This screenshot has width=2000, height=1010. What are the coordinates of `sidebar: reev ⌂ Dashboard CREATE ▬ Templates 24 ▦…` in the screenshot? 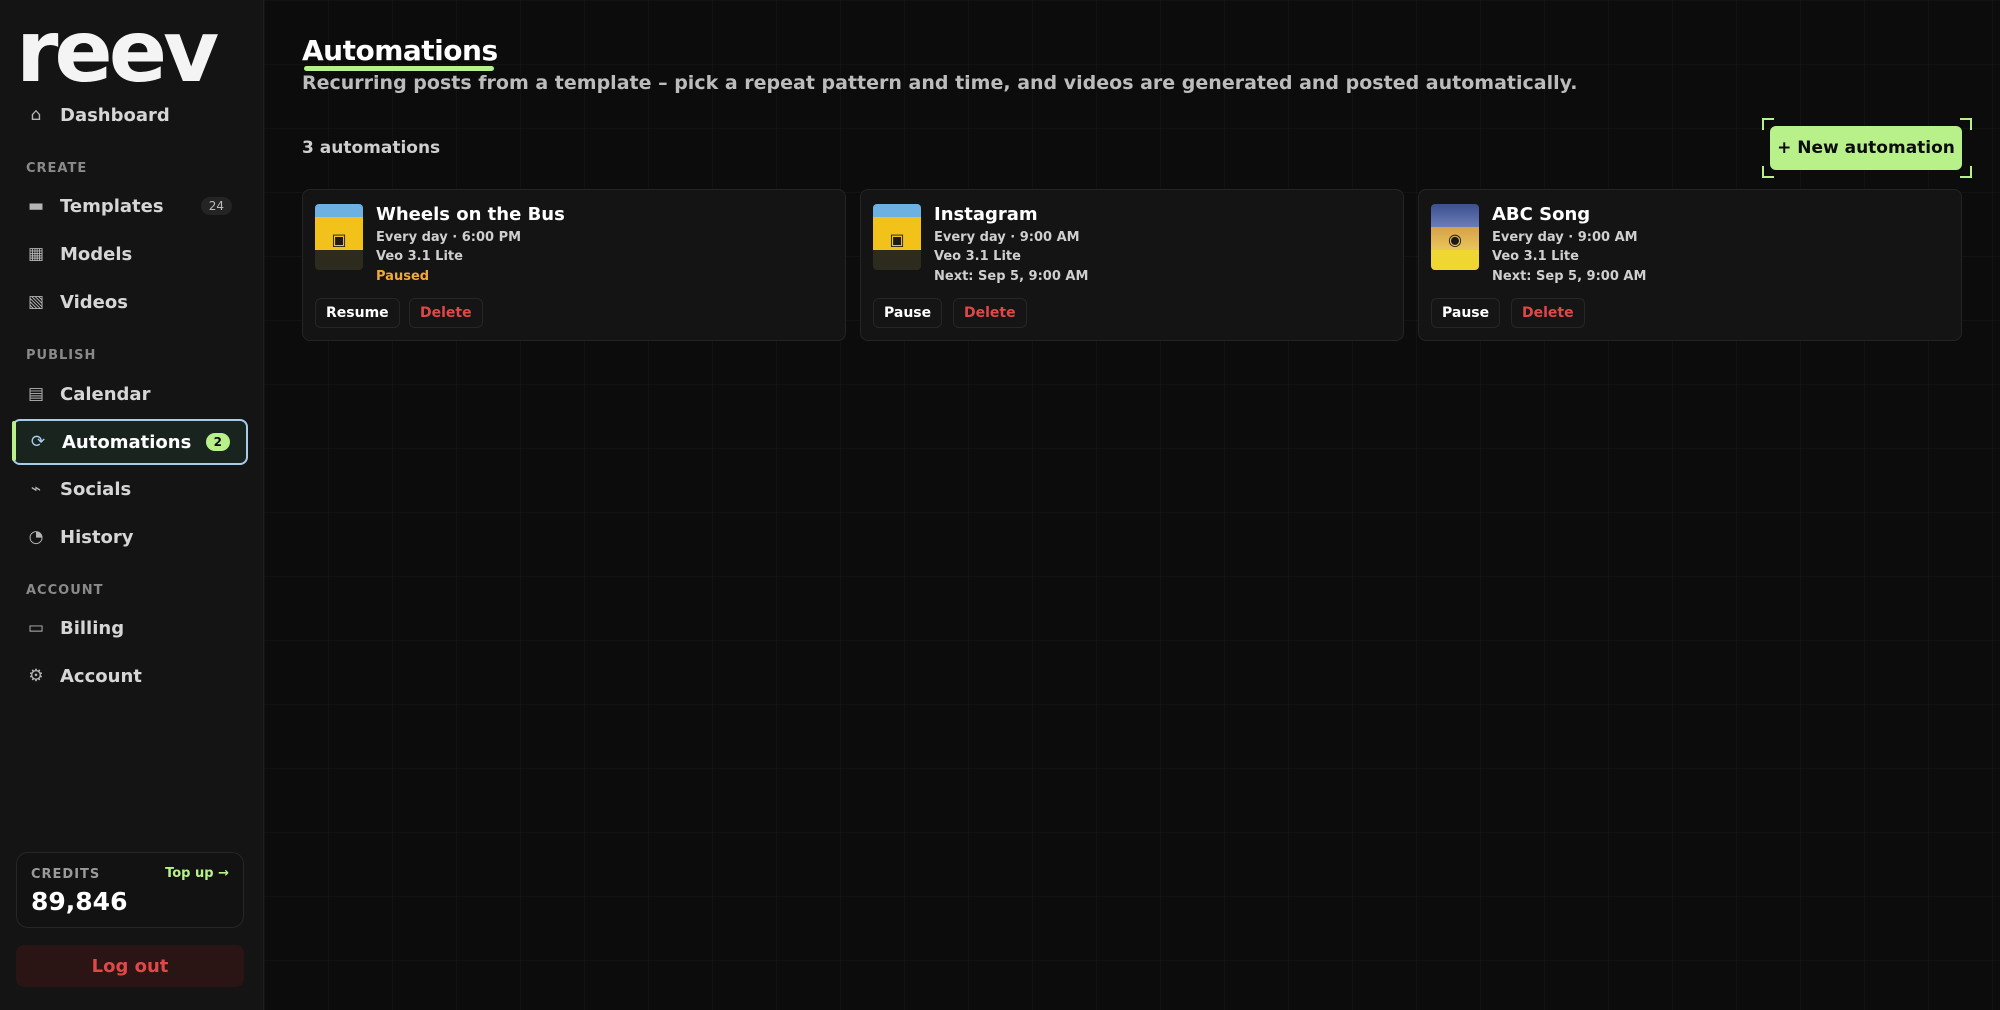 It's located at (132, 505).